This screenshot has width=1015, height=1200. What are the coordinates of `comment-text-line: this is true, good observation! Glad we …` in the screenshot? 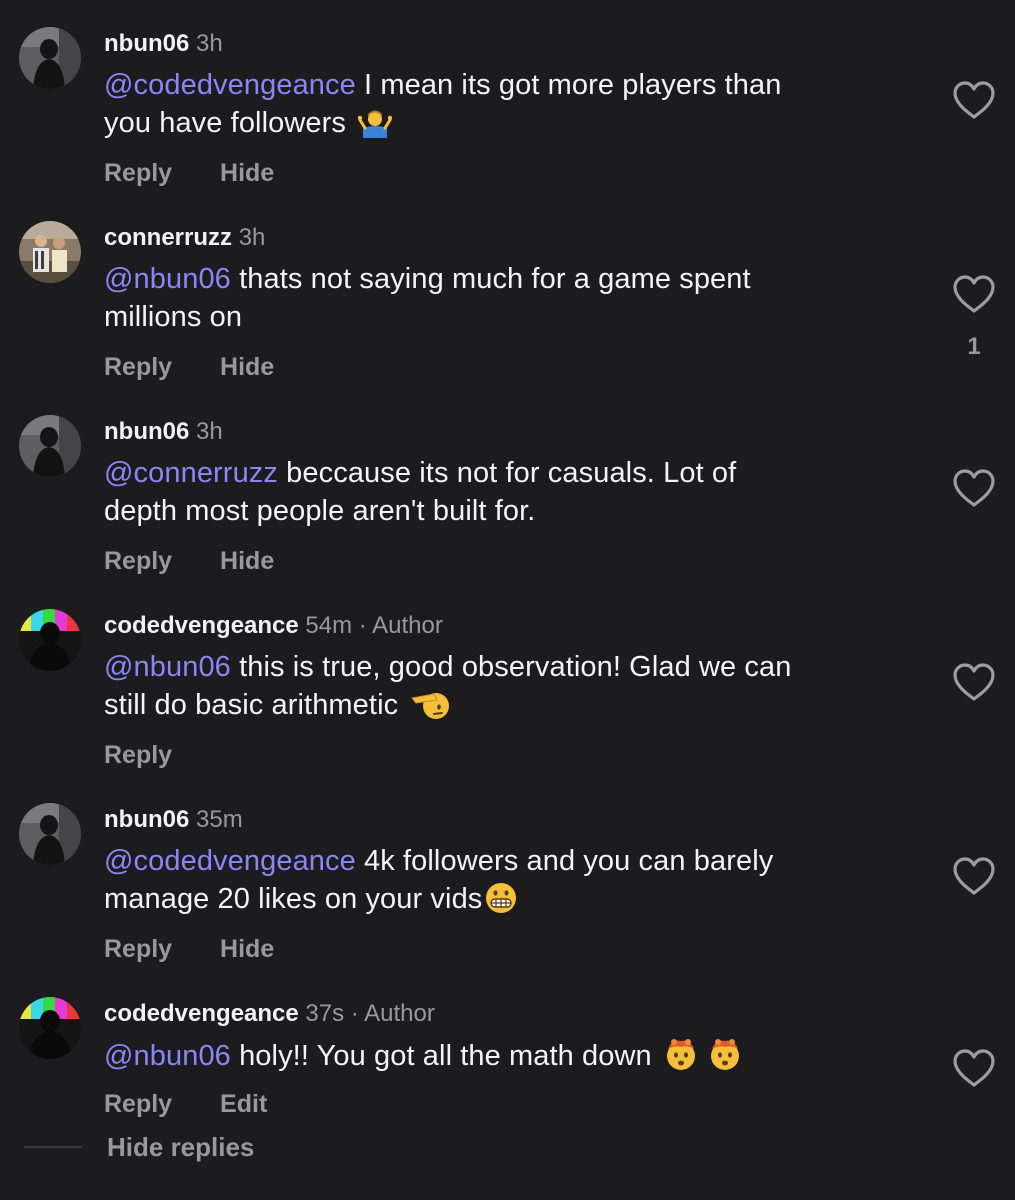 It's located at (511, 667).